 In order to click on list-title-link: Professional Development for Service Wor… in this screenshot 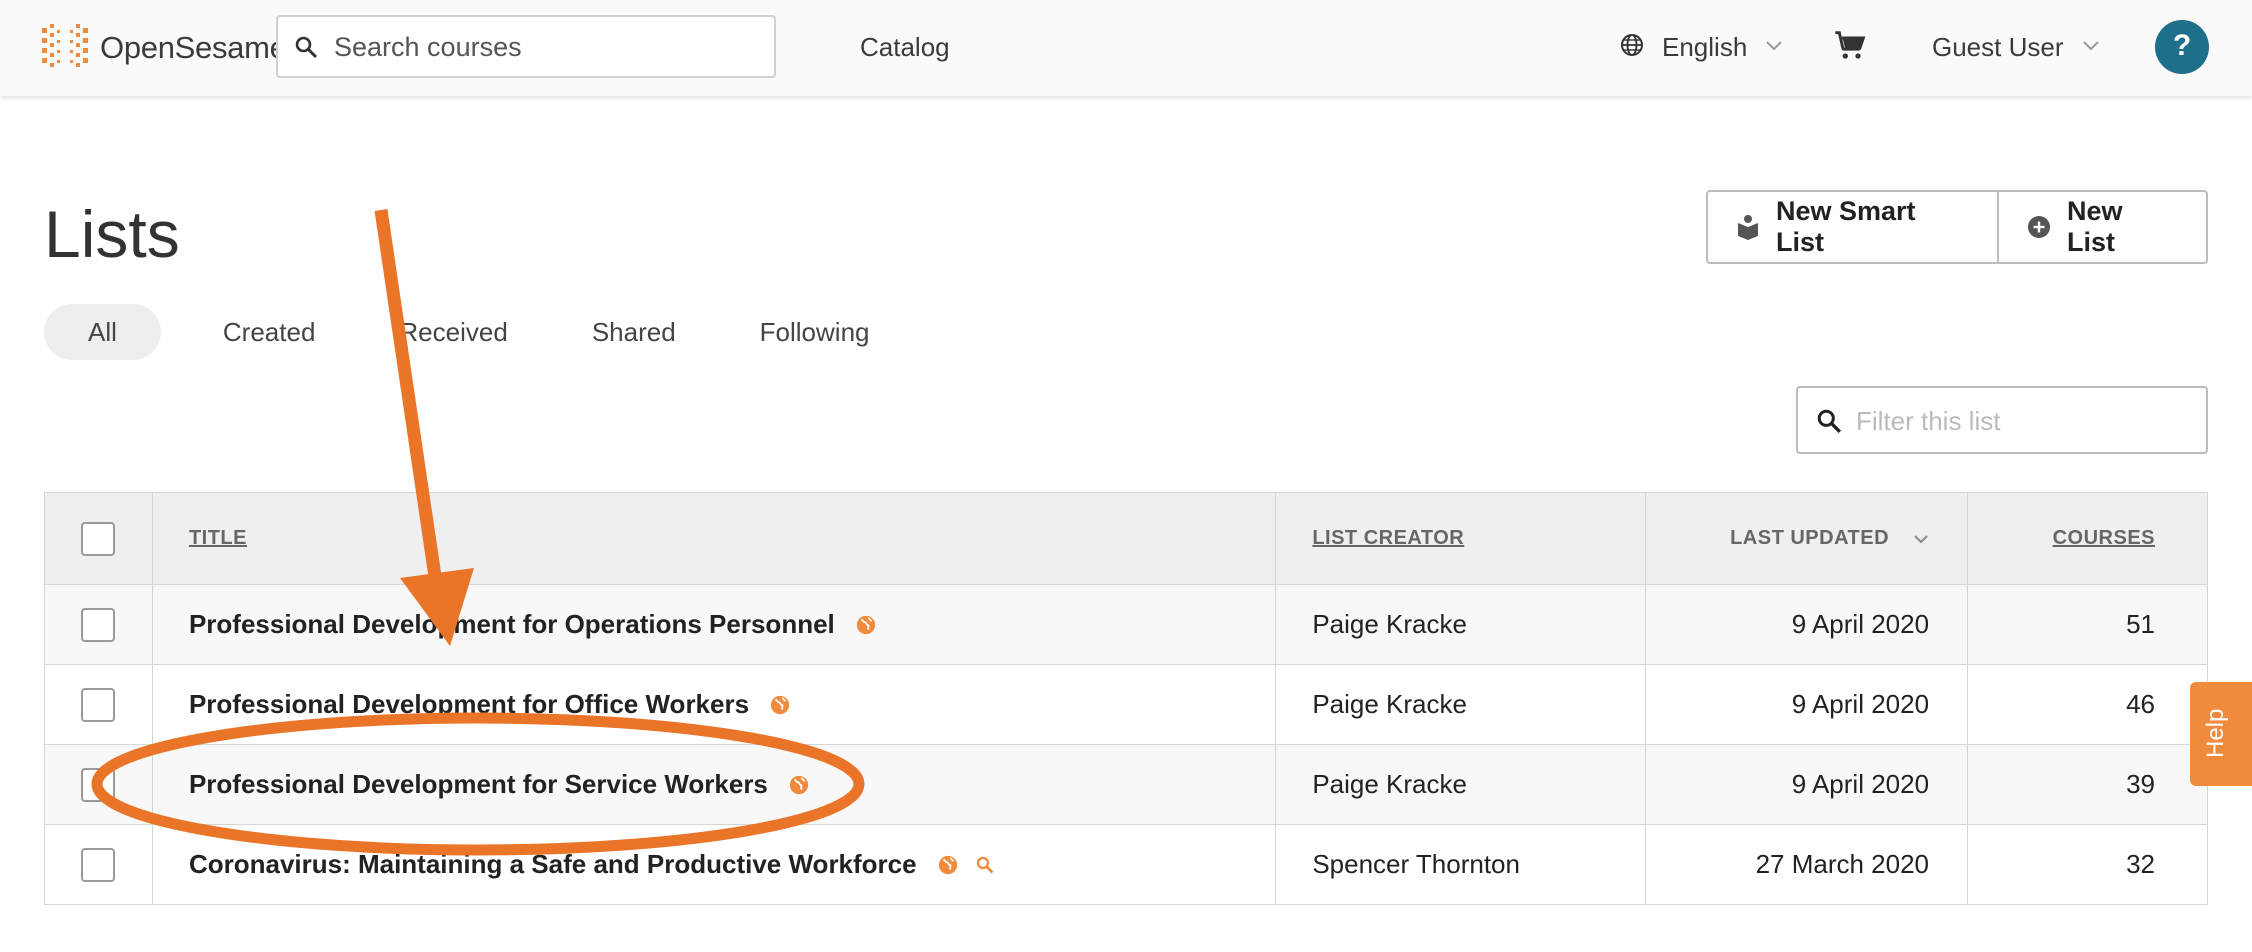, I will do `click(499, 784)`.